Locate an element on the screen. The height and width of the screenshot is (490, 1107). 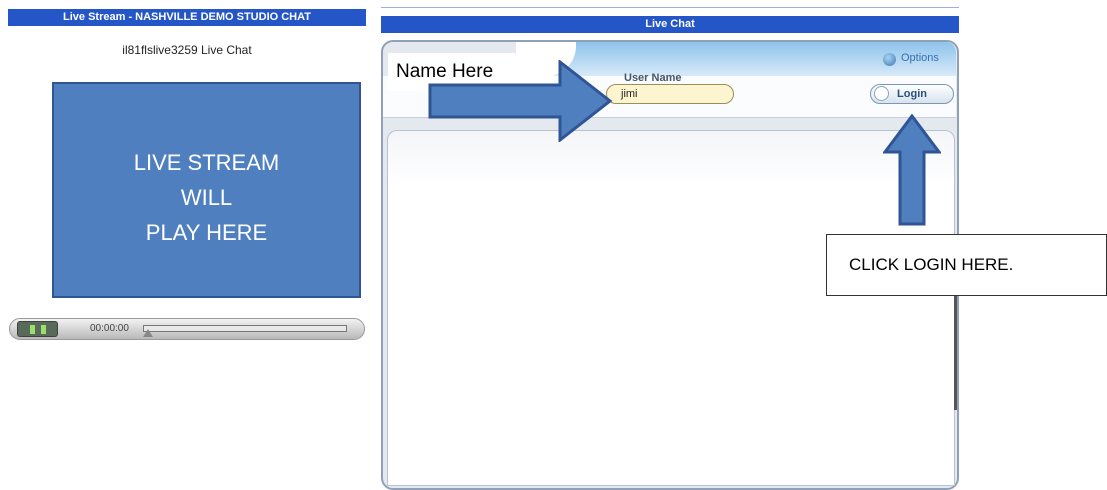
video-placeholder-line: PLAY HERE is located at coordinates (206, 232).